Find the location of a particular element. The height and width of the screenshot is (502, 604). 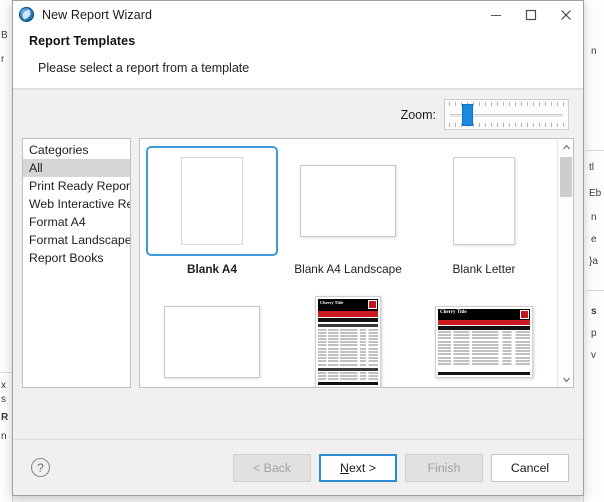

maximize-icon is located at coordinates (530, 14).